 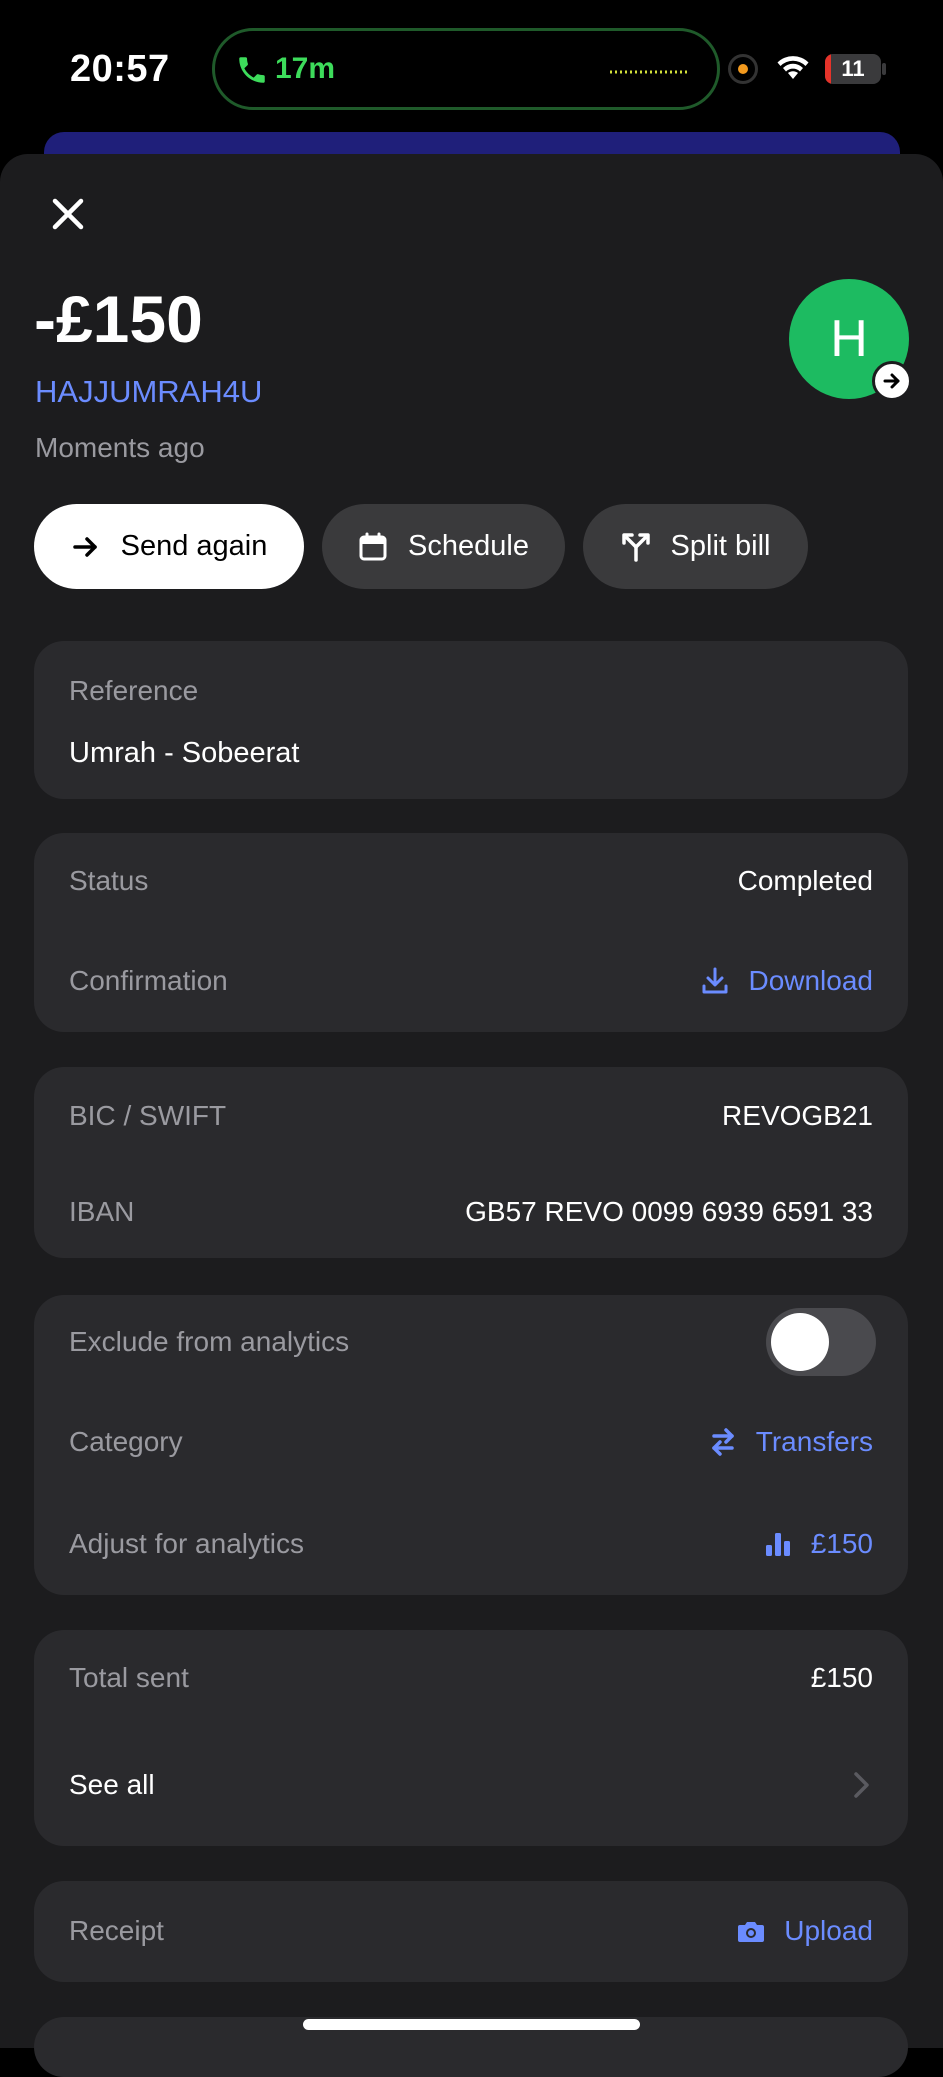 I want to click on split-bill-label: Split bill, so click(x=720, y=546).